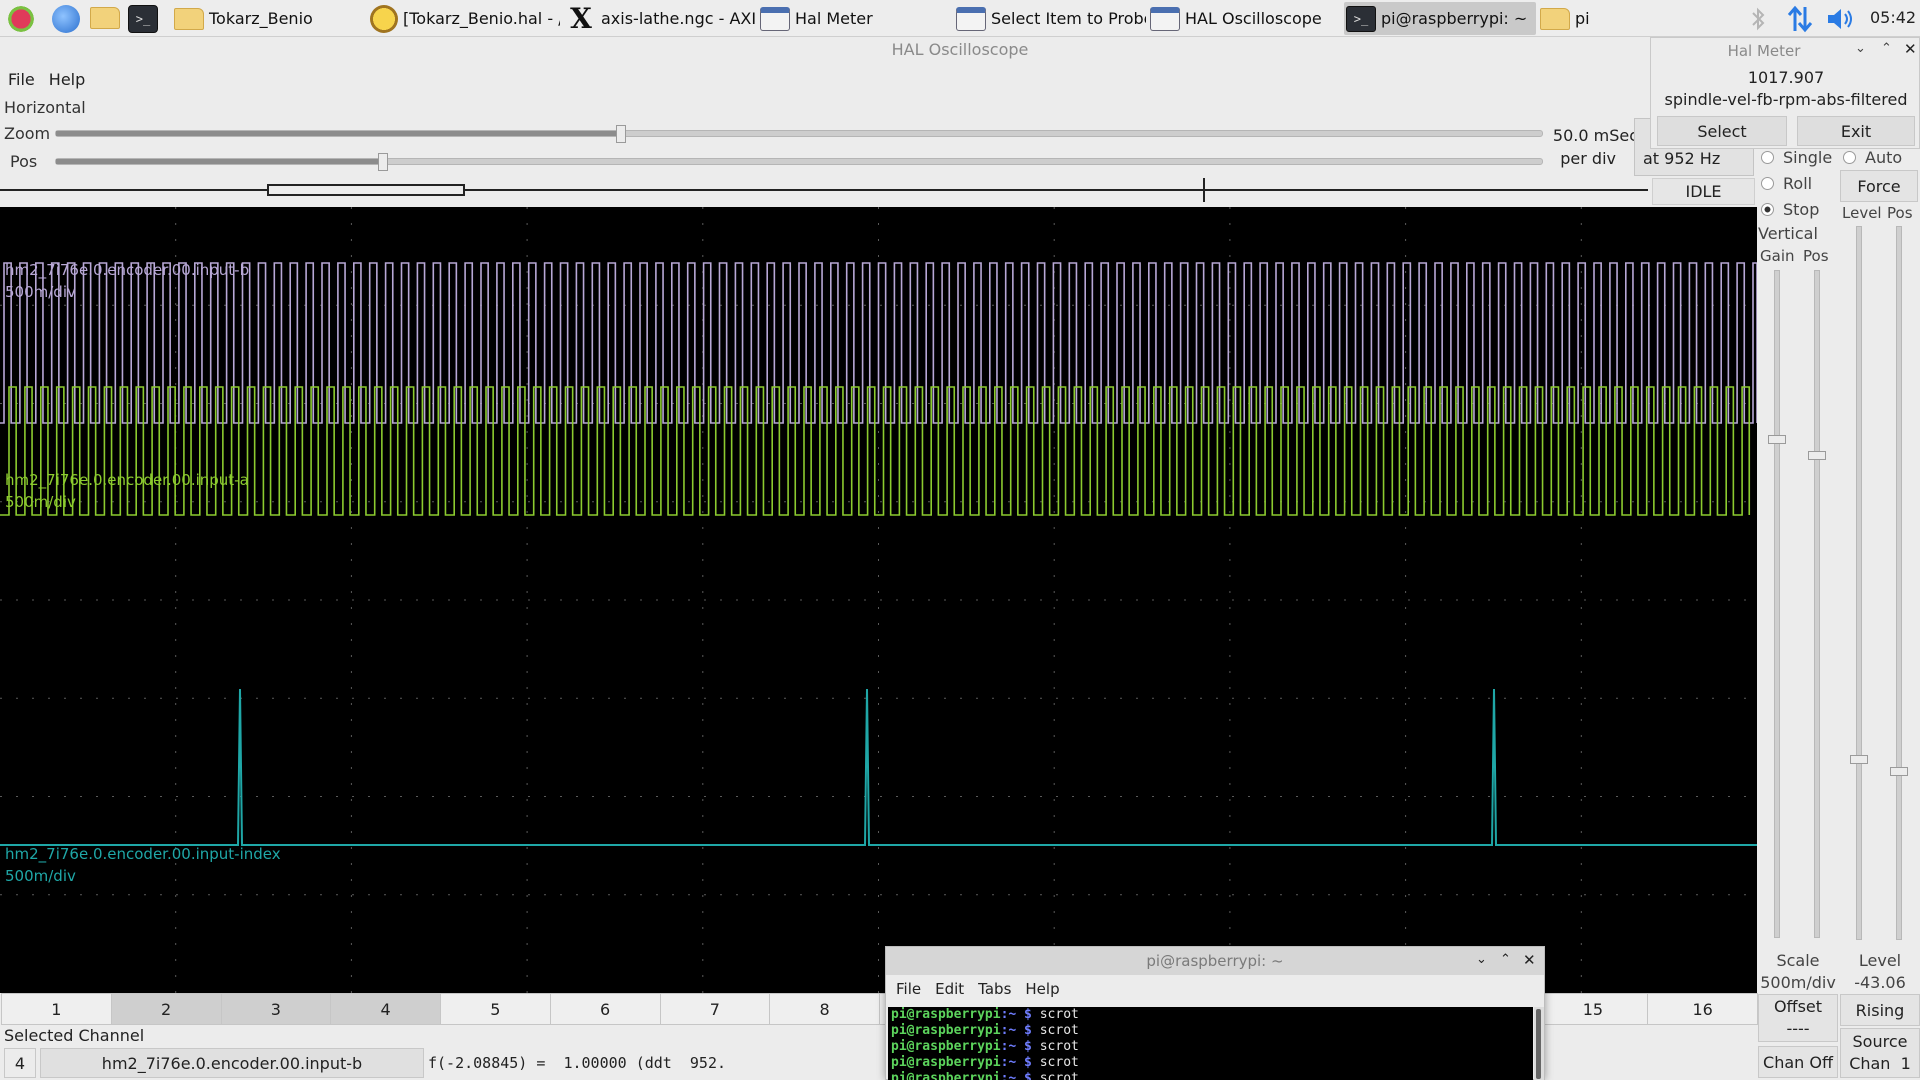  I want to click on taskbar-app-5: HAL Oscilloscope, so click(1245, 18).